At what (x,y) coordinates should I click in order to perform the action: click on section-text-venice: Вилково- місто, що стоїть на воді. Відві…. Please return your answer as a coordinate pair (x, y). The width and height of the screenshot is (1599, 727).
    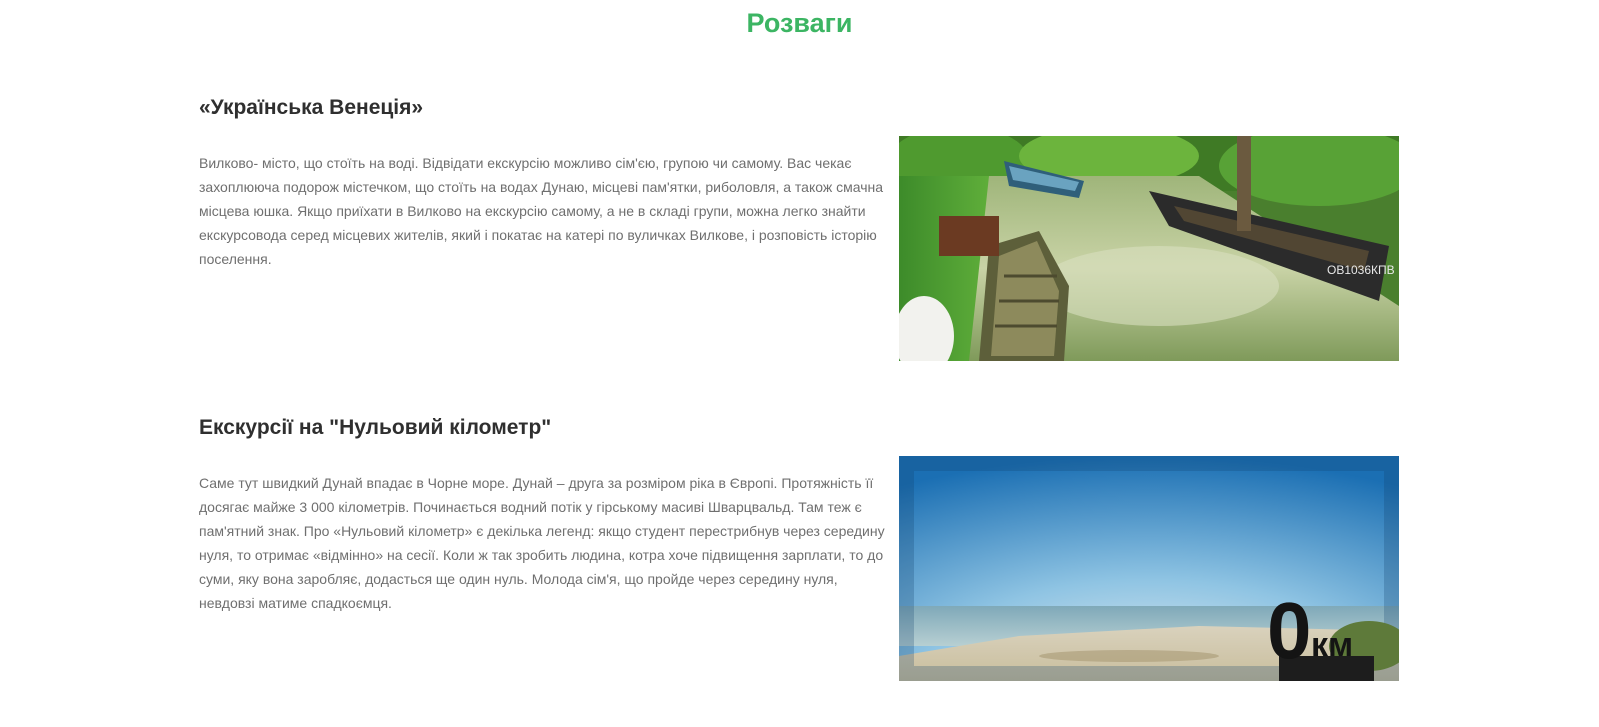
    Looking at the image, I should click on (541, 211).